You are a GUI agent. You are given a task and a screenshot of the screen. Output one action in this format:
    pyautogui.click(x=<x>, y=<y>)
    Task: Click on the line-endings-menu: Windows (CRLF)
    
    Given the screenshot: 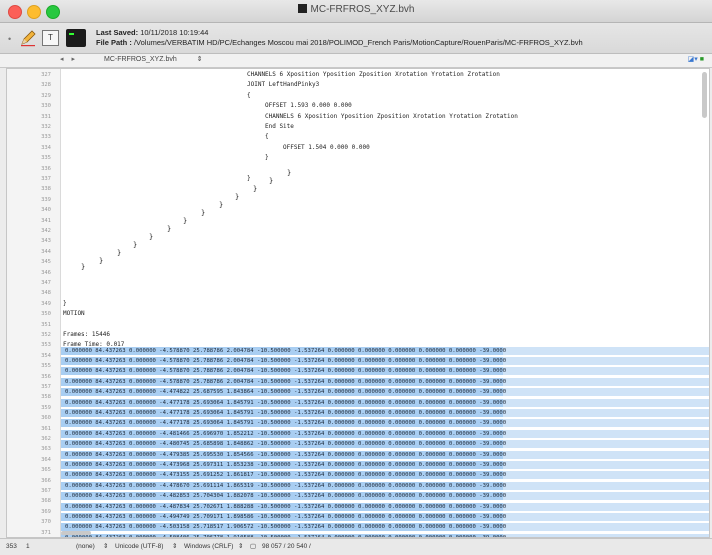 What is the action you would take?
    pyautogui.click(x=208, y=546)
    